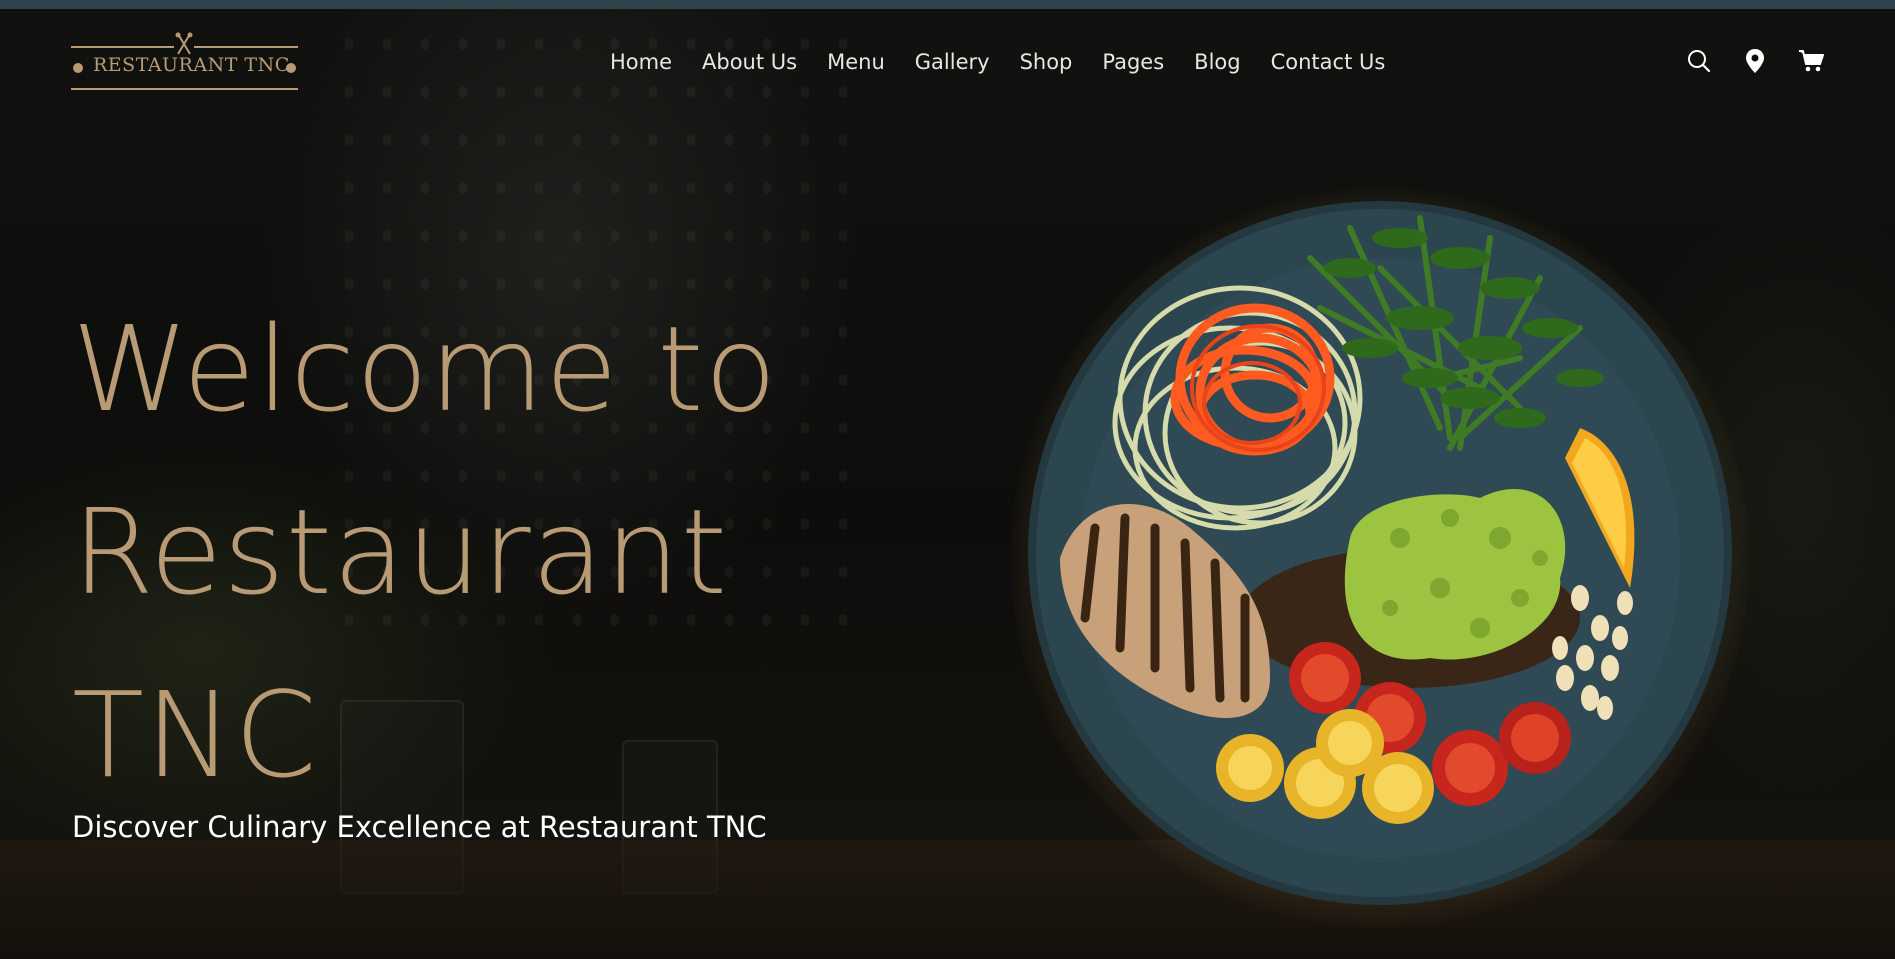  I want to click on nav-pages: Pages, so click(1133, 62).